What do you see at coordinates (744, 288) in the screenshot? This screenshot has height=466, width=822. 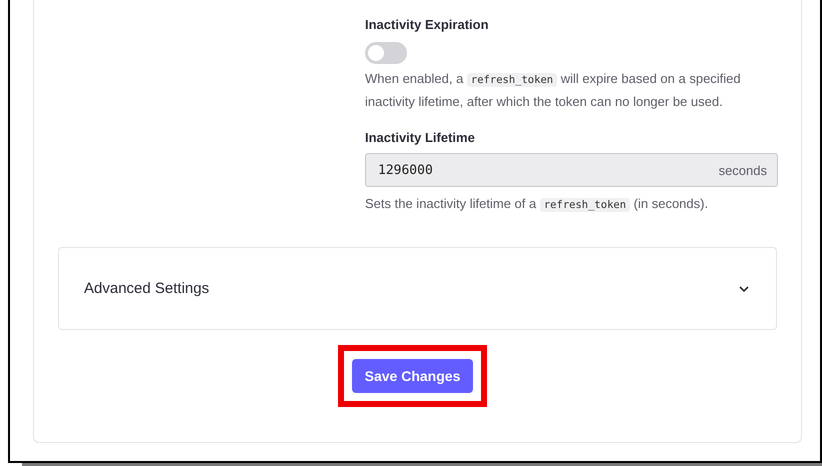 I see `chevron-icon` at bounding box center [744, 288].